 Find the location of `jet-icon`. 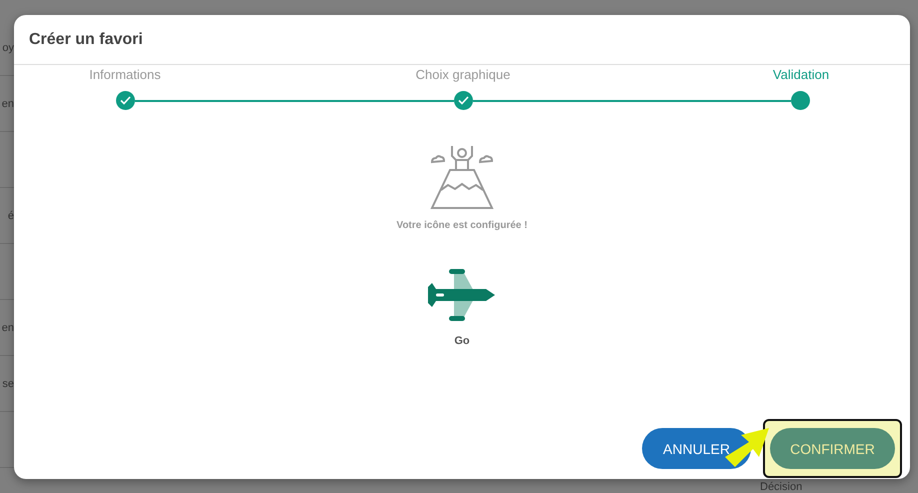

jet-icon is located at coordinates (462, 295).